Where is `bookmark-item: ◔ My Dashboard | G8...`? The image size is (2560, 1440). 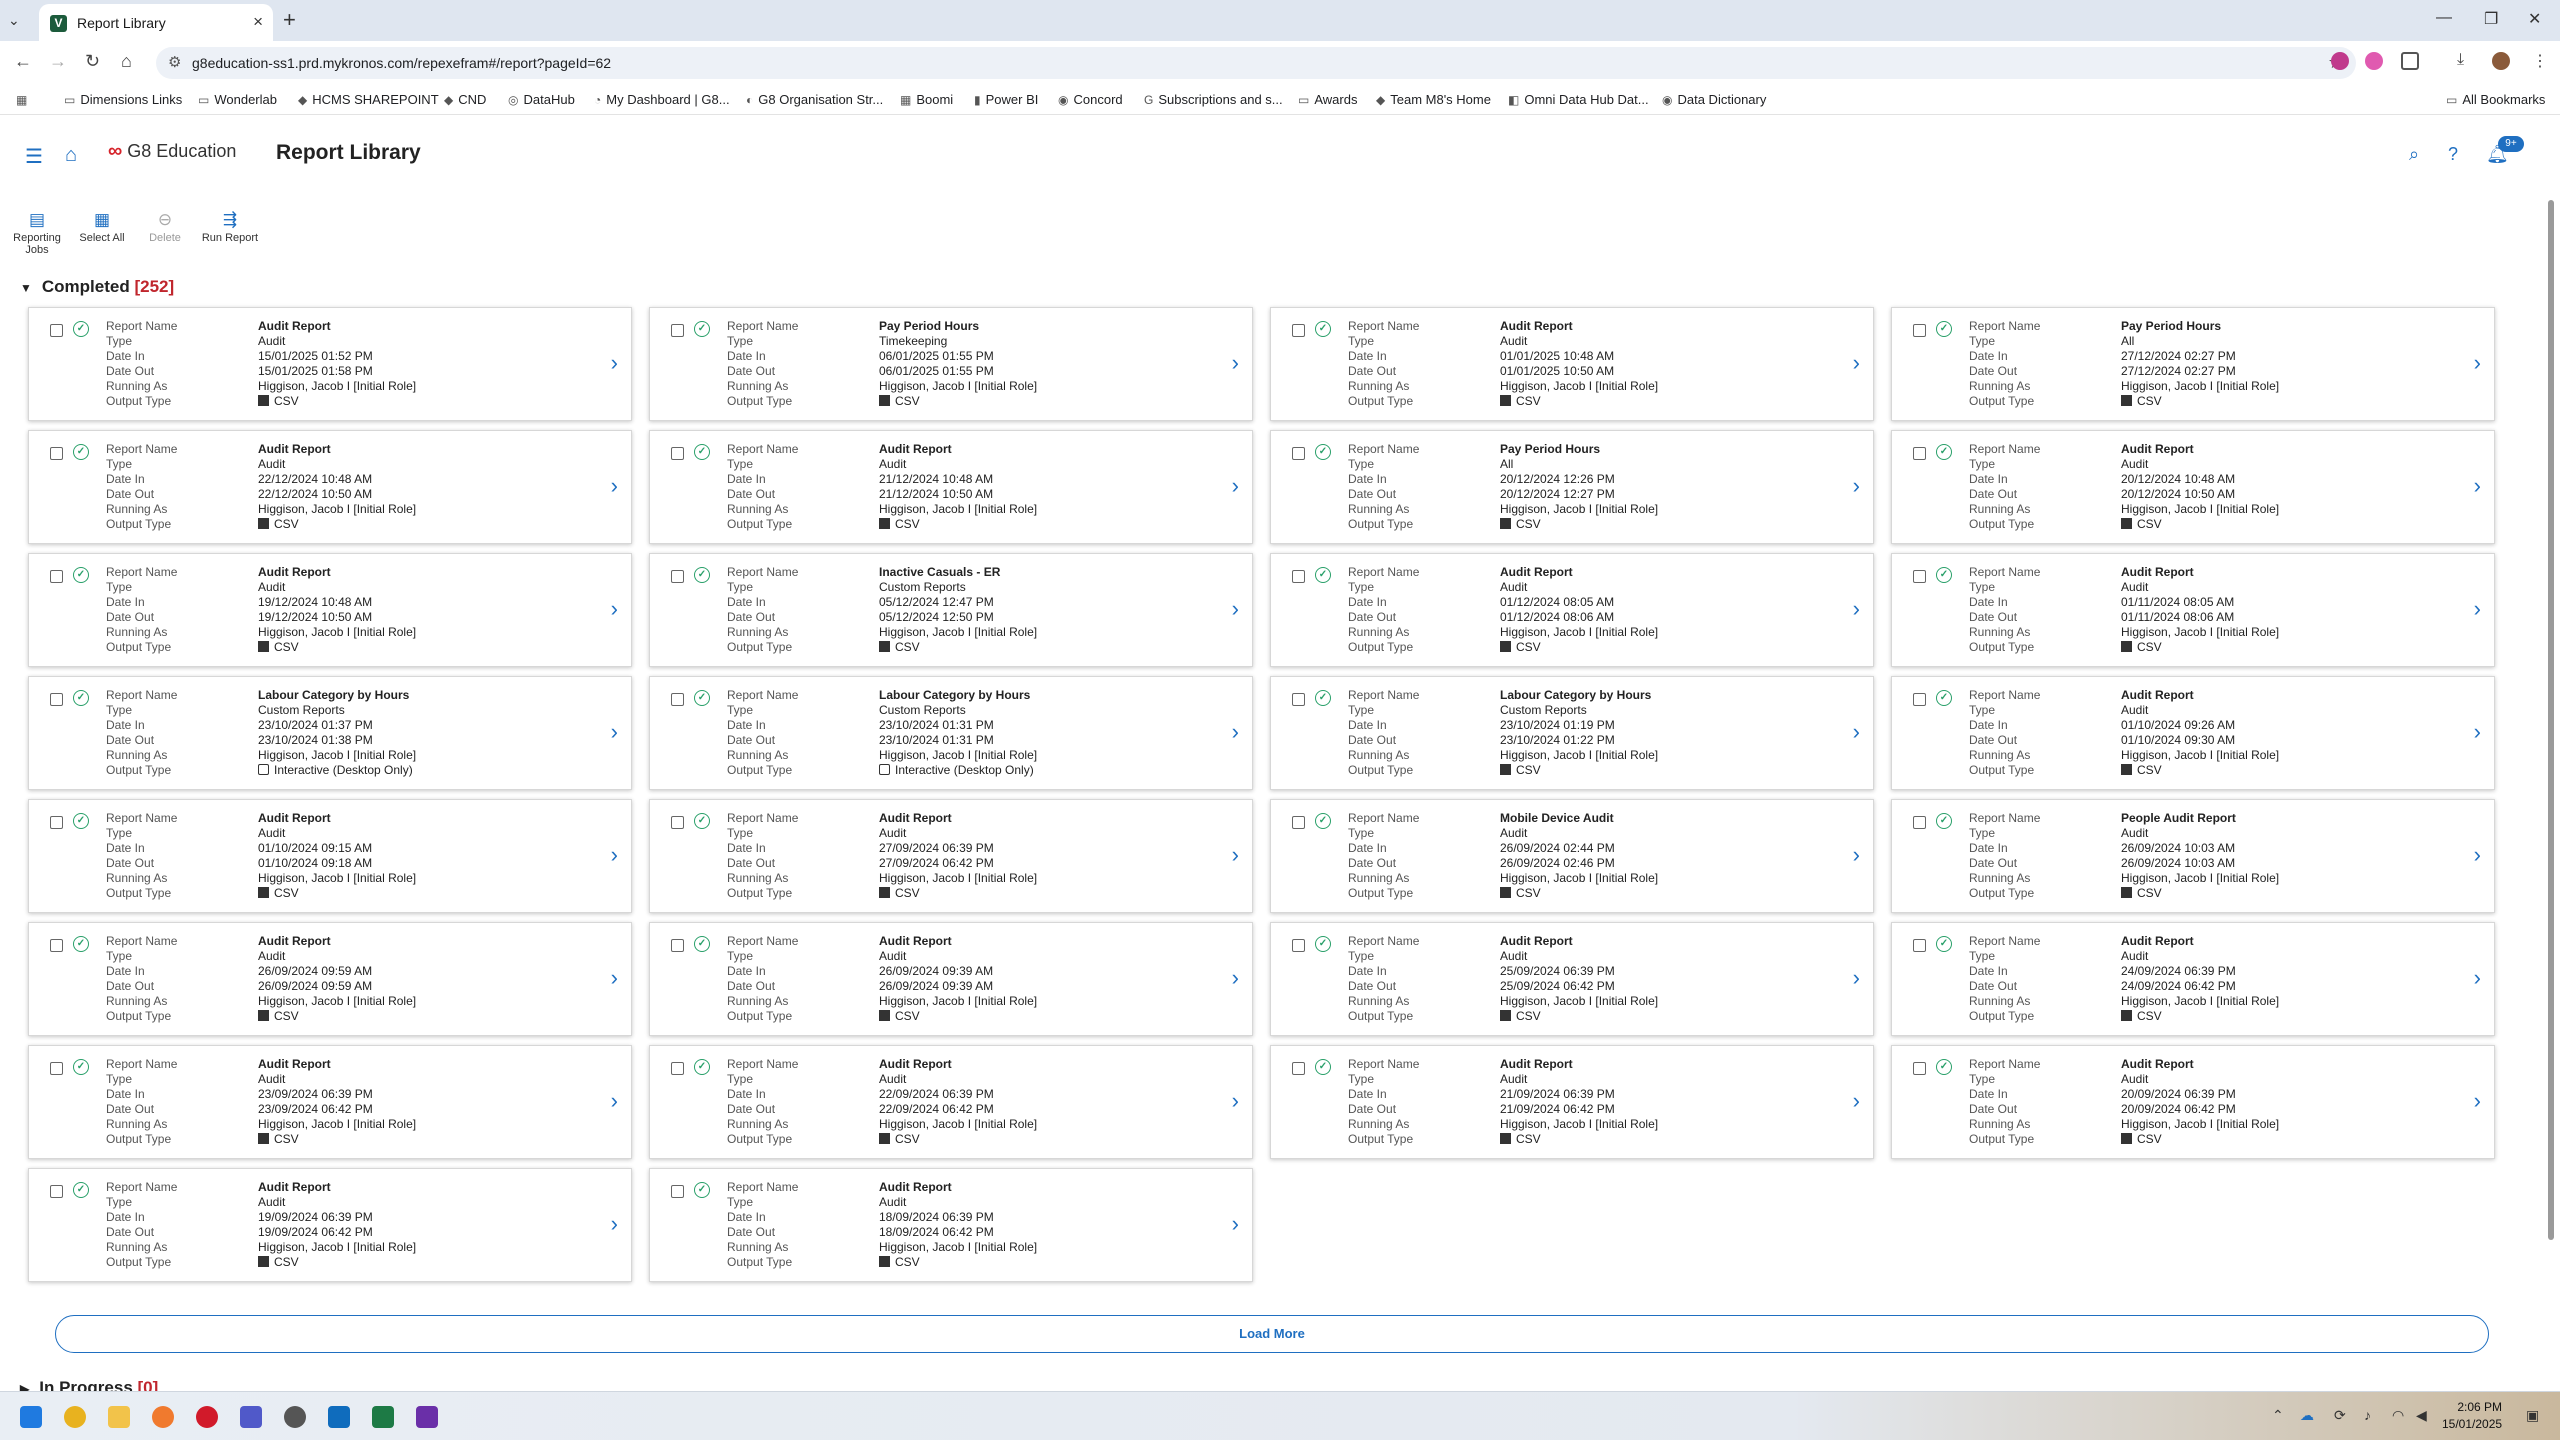 bookmark-item: ◔ My Dashboard | G8... is located at coordinates (662, 99).